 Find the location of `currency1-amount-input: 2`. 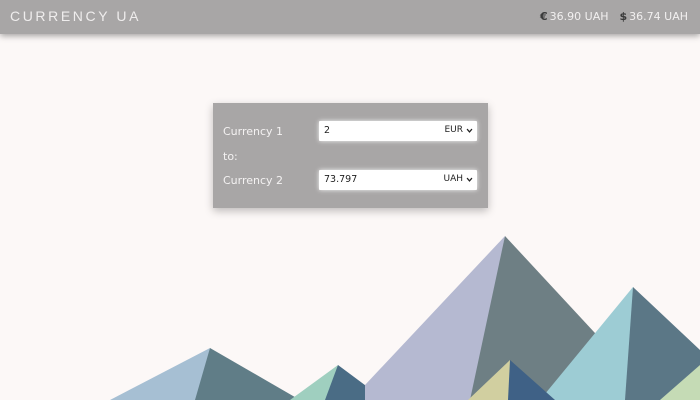

currency1-amount-input: 2 is located at coordinates (327, 130).